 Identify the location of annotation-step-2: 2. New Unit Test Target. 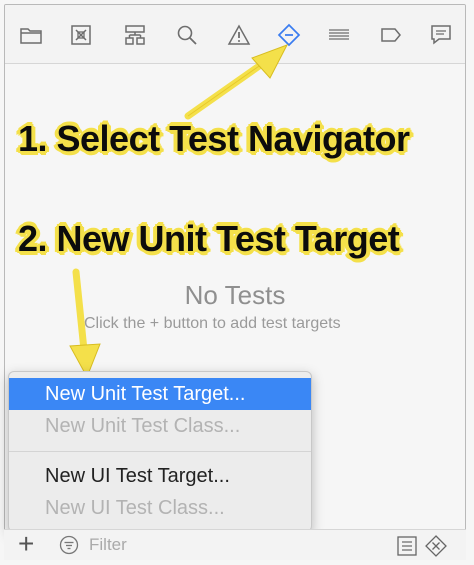
(209, 238).